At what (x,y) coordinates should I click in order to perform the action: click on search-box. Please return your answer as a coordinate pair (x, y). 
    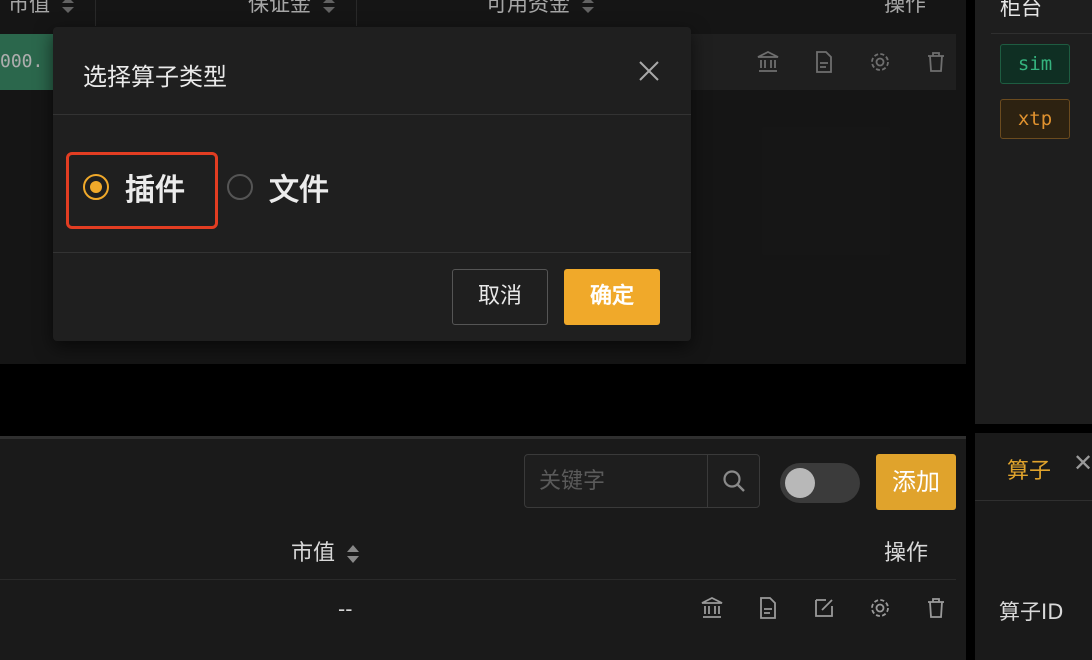
    Looking at the image, I should click on (642, 481).